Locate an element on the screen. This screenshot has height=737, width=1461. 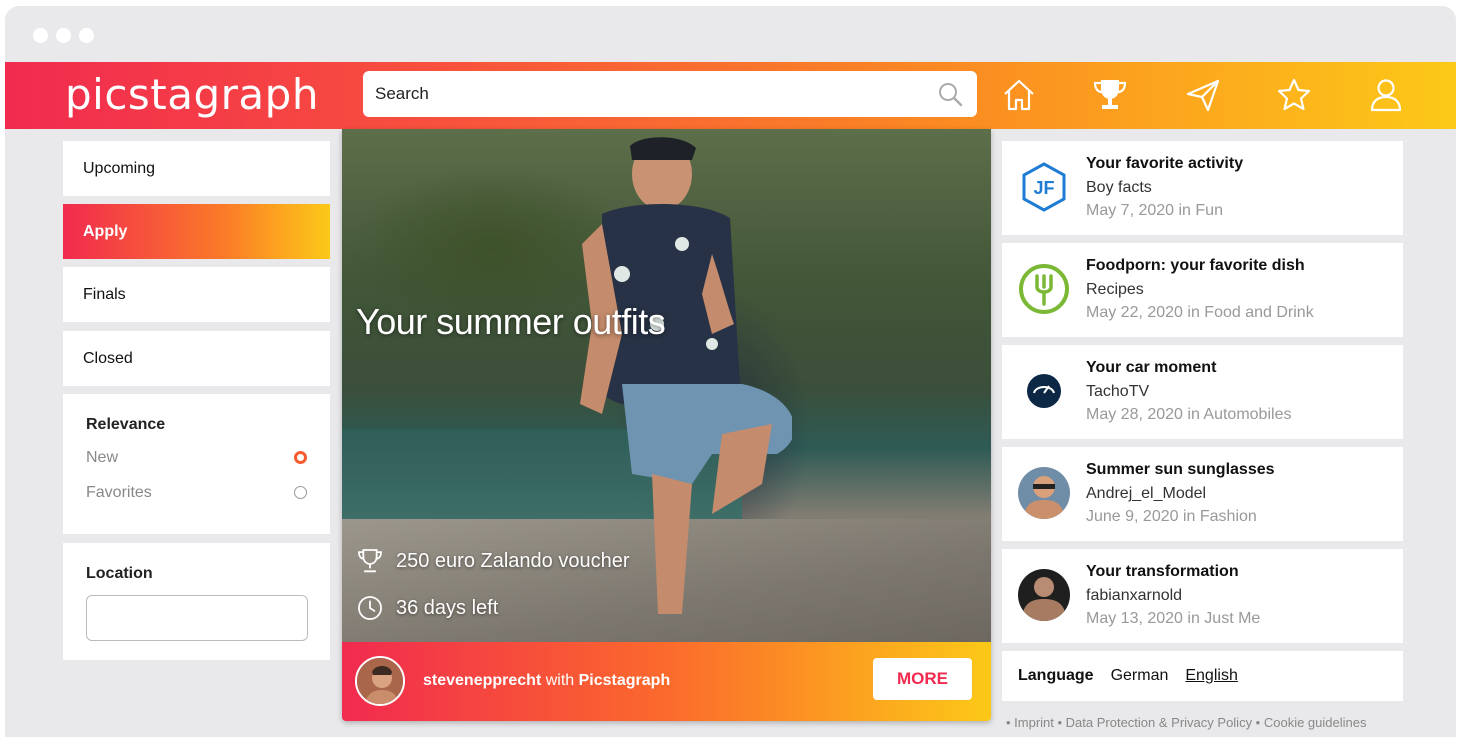
jf-badge-icon: JF is located at coordinates (1044, 187).